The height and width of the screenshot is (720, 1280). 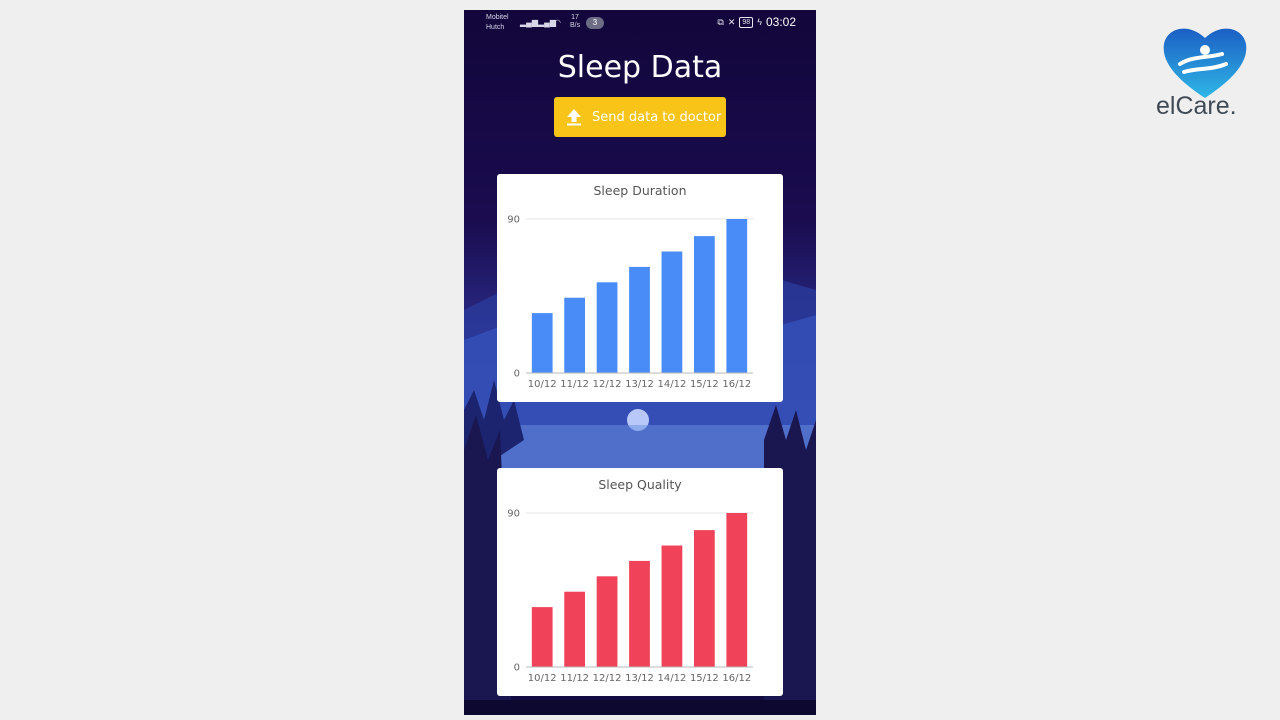 What do you see at coordinates (640, 67) in the screenshot?
I see `page-title: Sleep Data` at bounding box center [640, 67].